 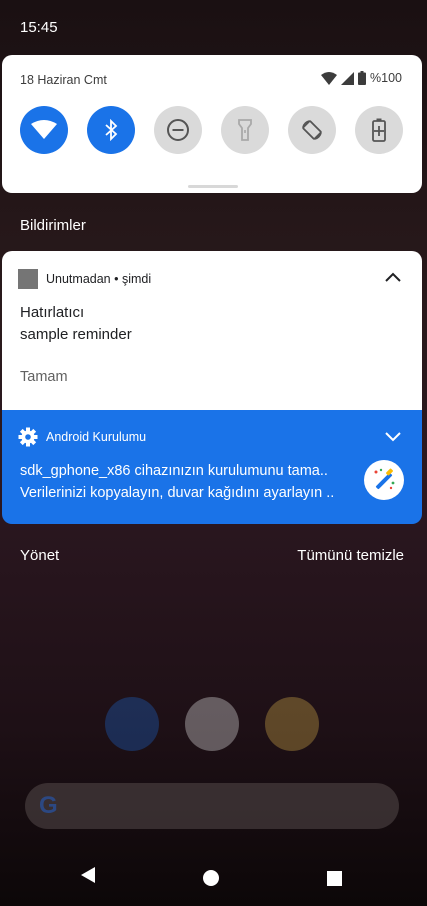 What do you see at coordinates (213, 25) in the screenshot?
I see `status-bar: 15:45` at bounding box center [213, 25].